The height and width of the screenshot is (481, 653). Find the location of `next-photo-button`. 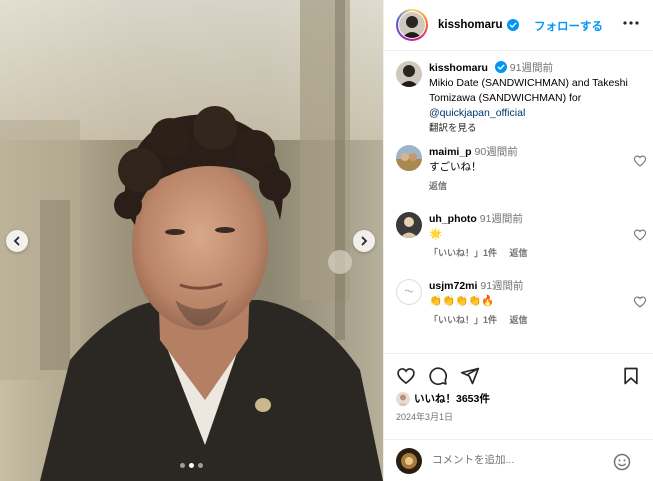

next-photo-button is located at coordinates (364, 241).